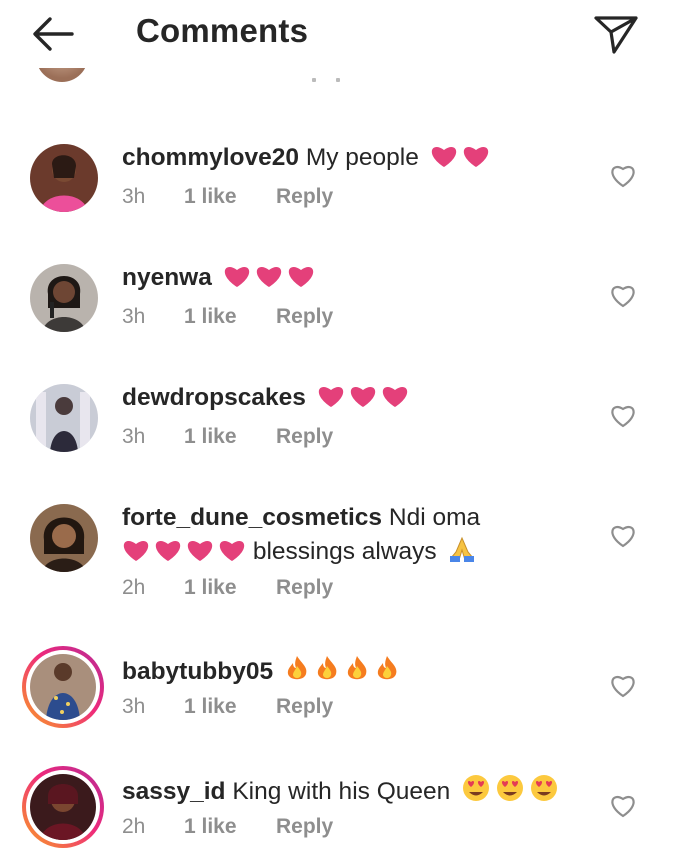 The height and width of the screenshot is (866, 675). Describe the element at coordinates (174, 791) in the screenshot. I see `comment-username: sassy_id` at that location.